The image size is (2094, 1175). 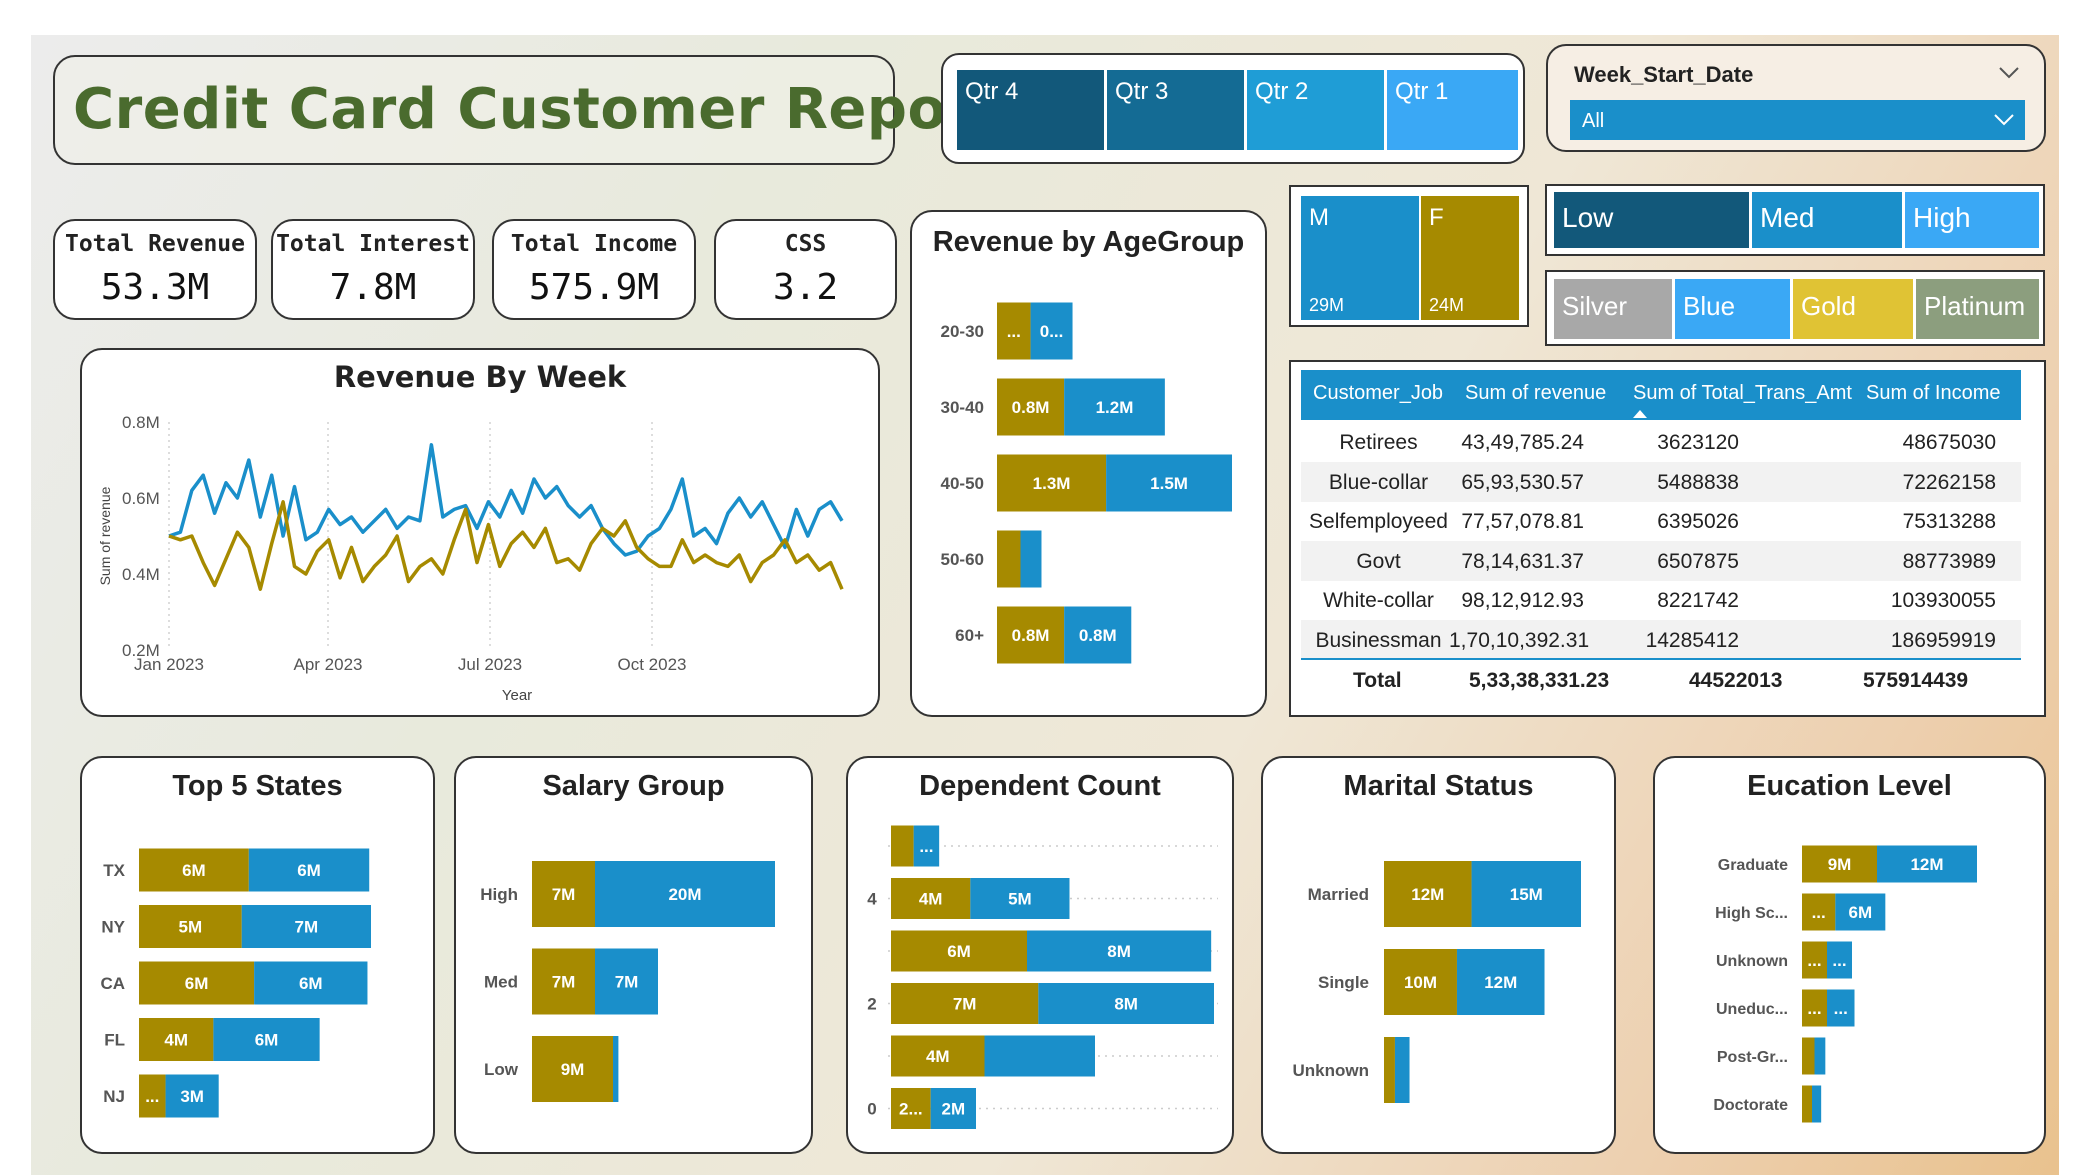 I want to click on slicer-label: Qtr 1, so click(x=1422, y=91).